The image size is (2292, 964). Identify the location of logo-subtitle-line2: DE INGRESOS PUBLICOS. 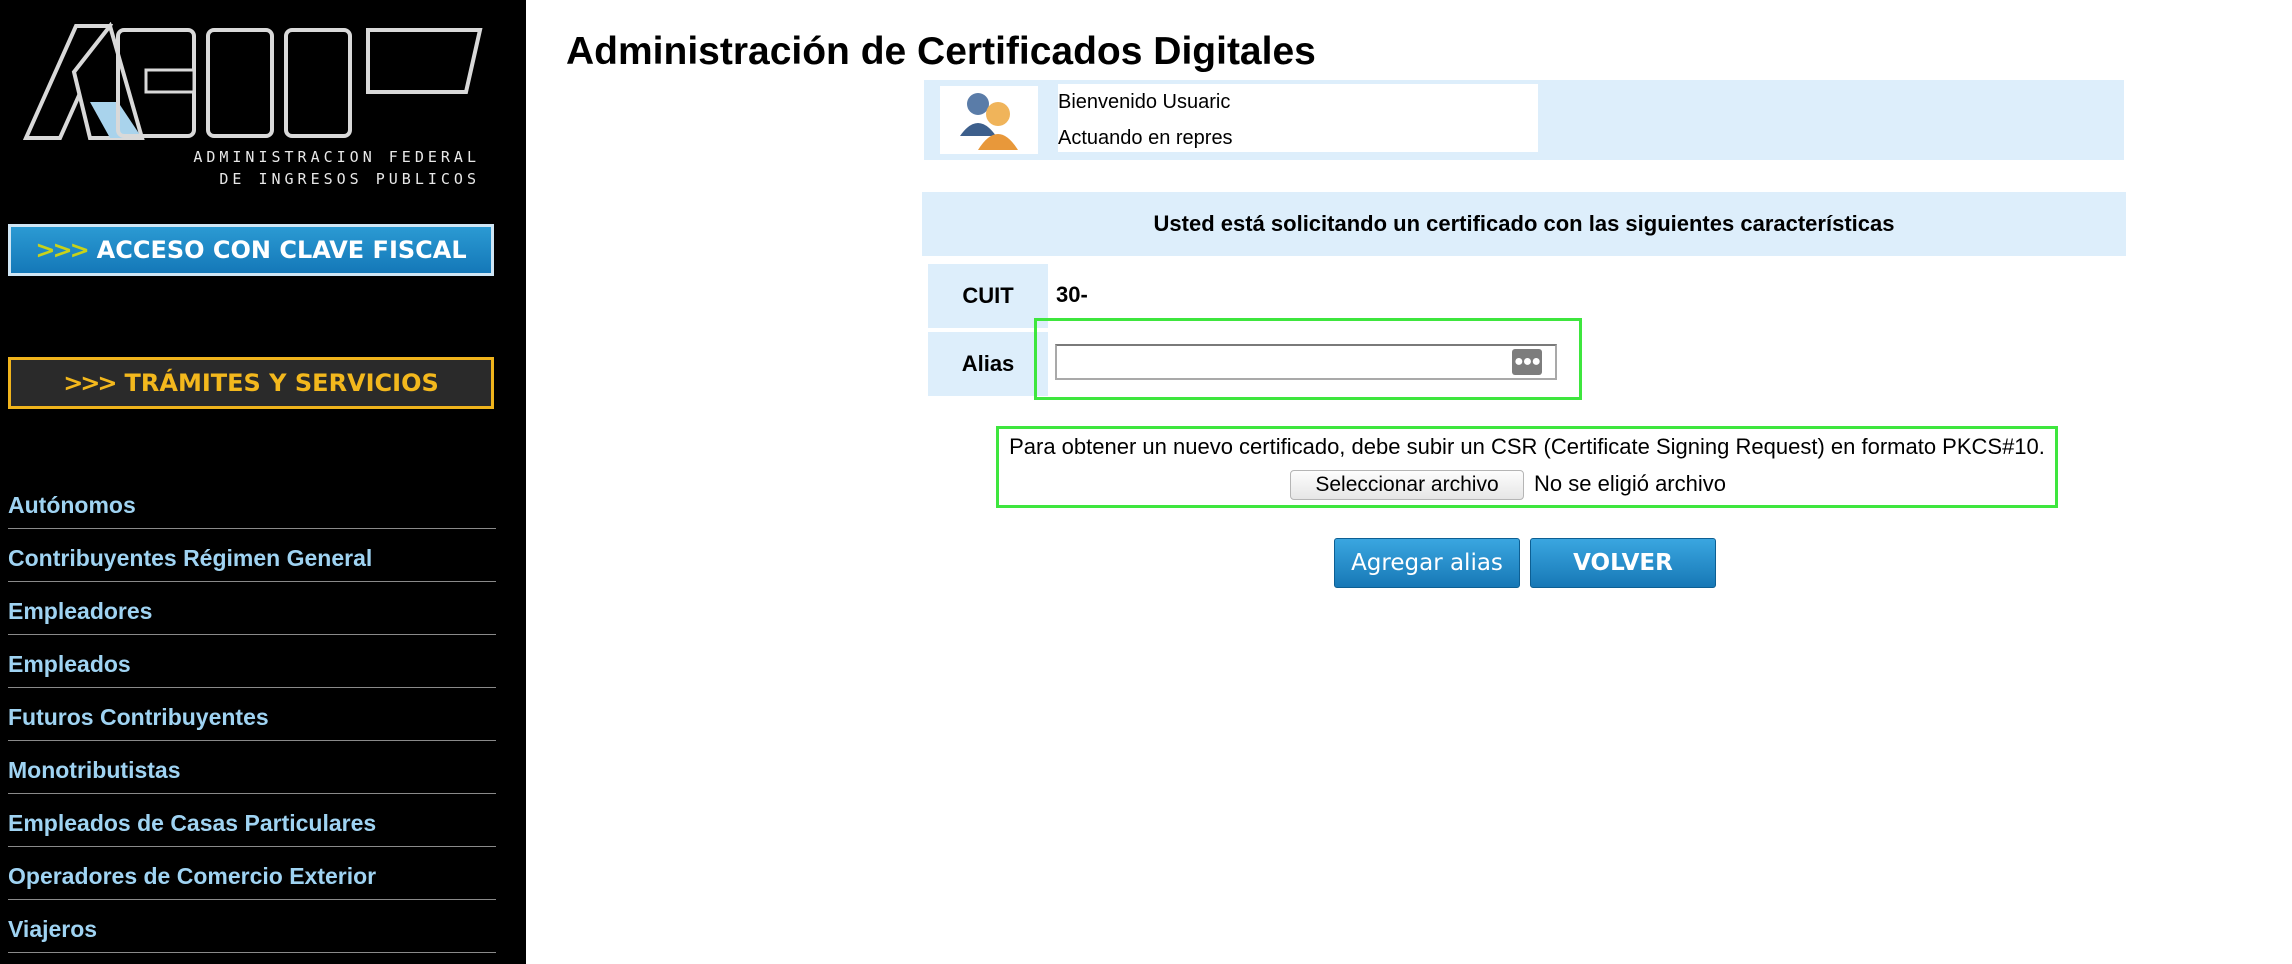
(349, 179).